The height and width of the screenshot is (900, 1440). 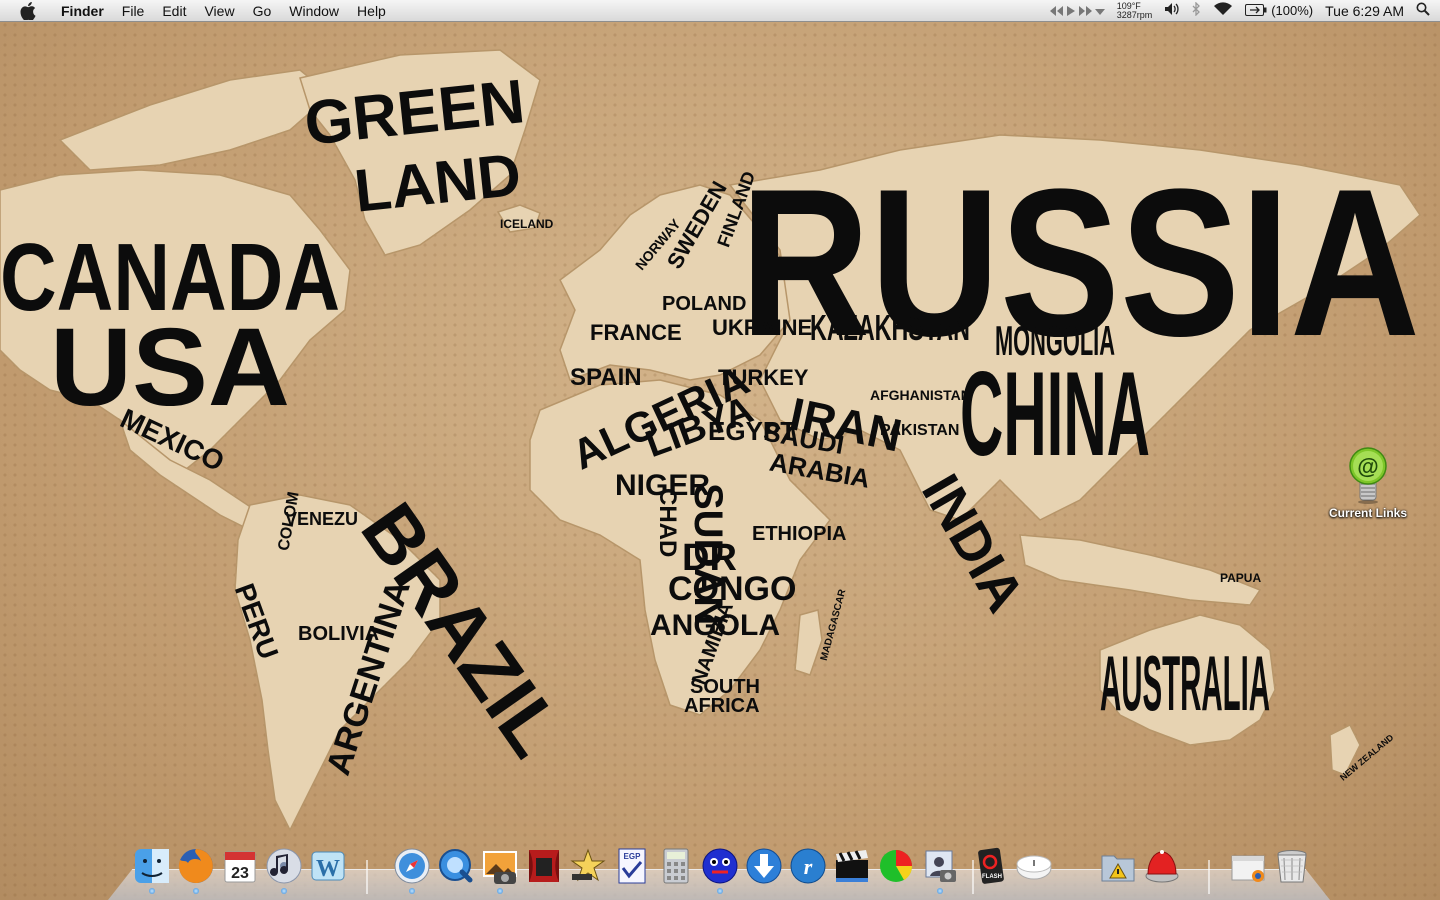 What do you see at coordinates (722, 706) in the screenshot?
I see `label-africa: AFRICA` at bounding box center [722, 706].